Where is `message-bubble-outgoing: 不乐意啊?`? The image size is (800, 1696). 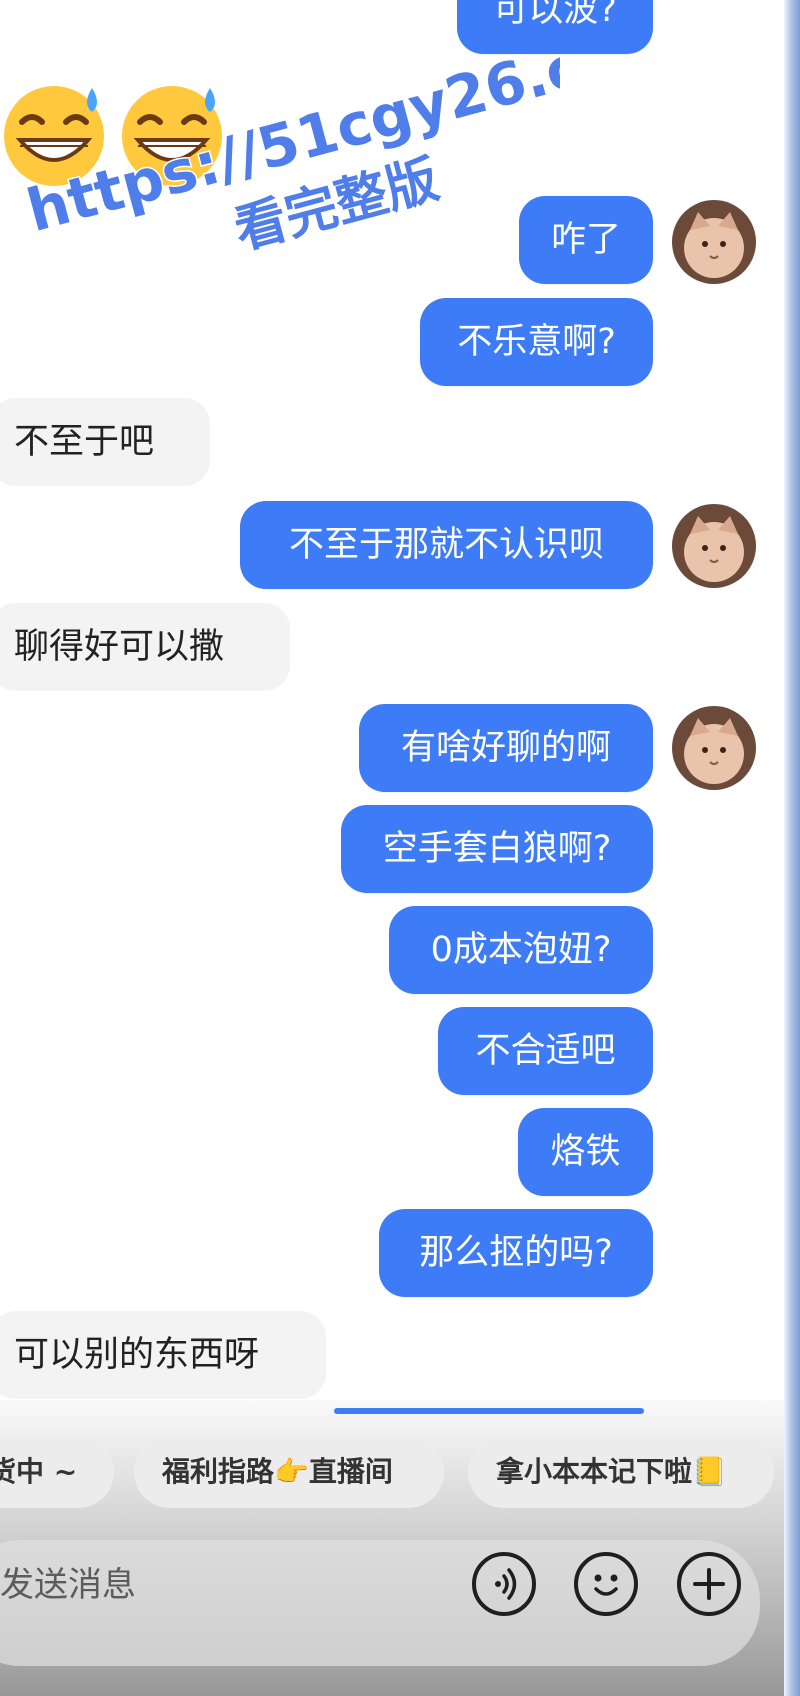 message-bubble-outgoing: 不乐意啊? is located at coordinates (536, 342).